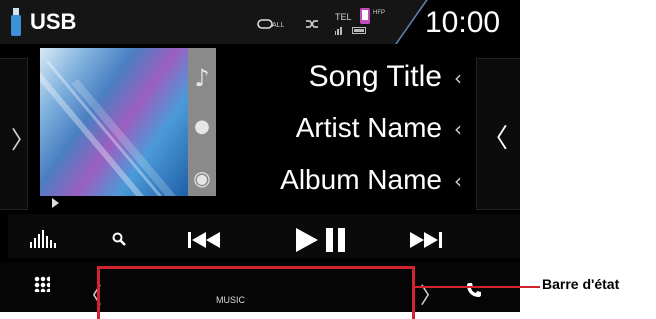  What do you see at coordinates (23, 137) in the screenshot?
I see `chevron-right-icon: 〉` at bounding box center [23, 137].